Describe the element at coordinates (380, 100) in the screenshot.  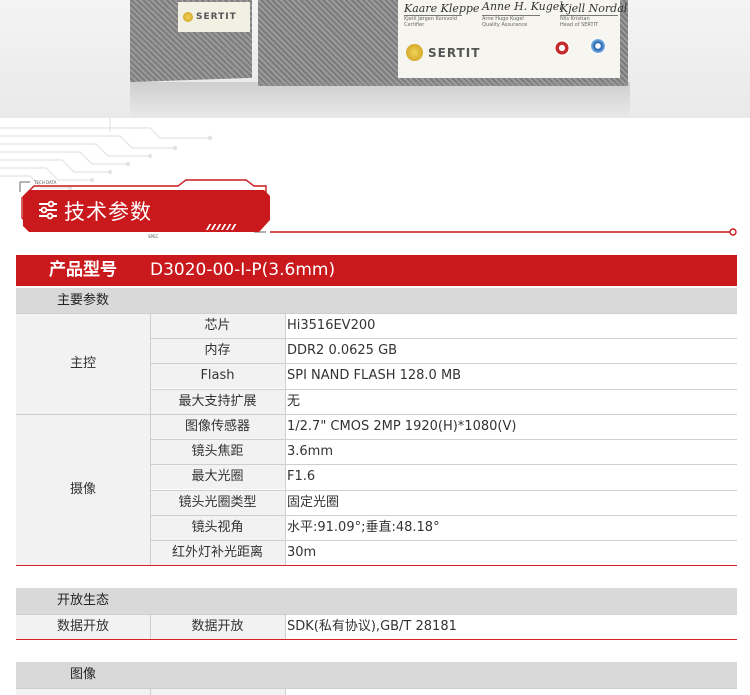
I see `banner-reflection` at that location.